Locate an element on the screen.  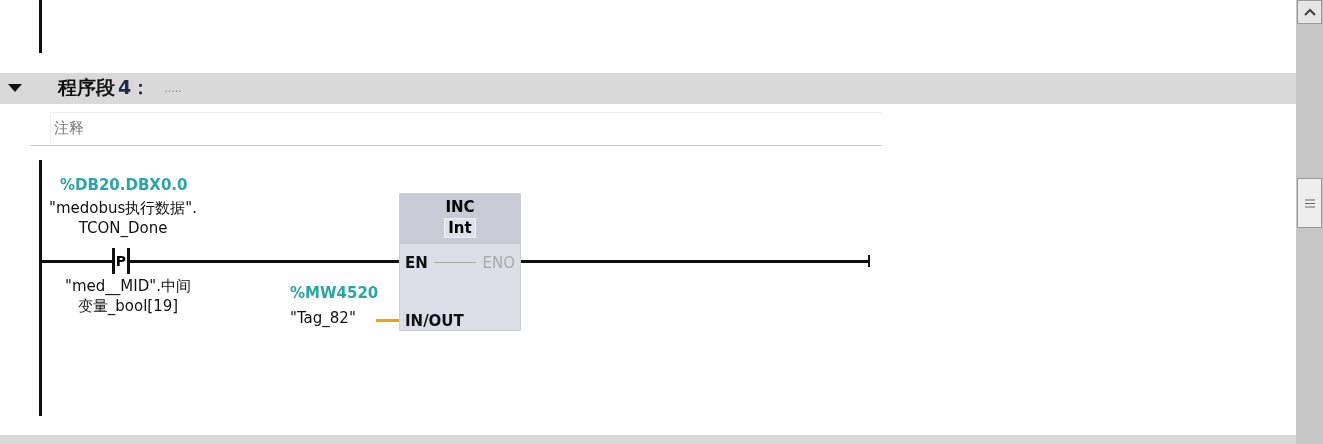
inout-operand: "Tag_82" is located at coordinates (323, 317).